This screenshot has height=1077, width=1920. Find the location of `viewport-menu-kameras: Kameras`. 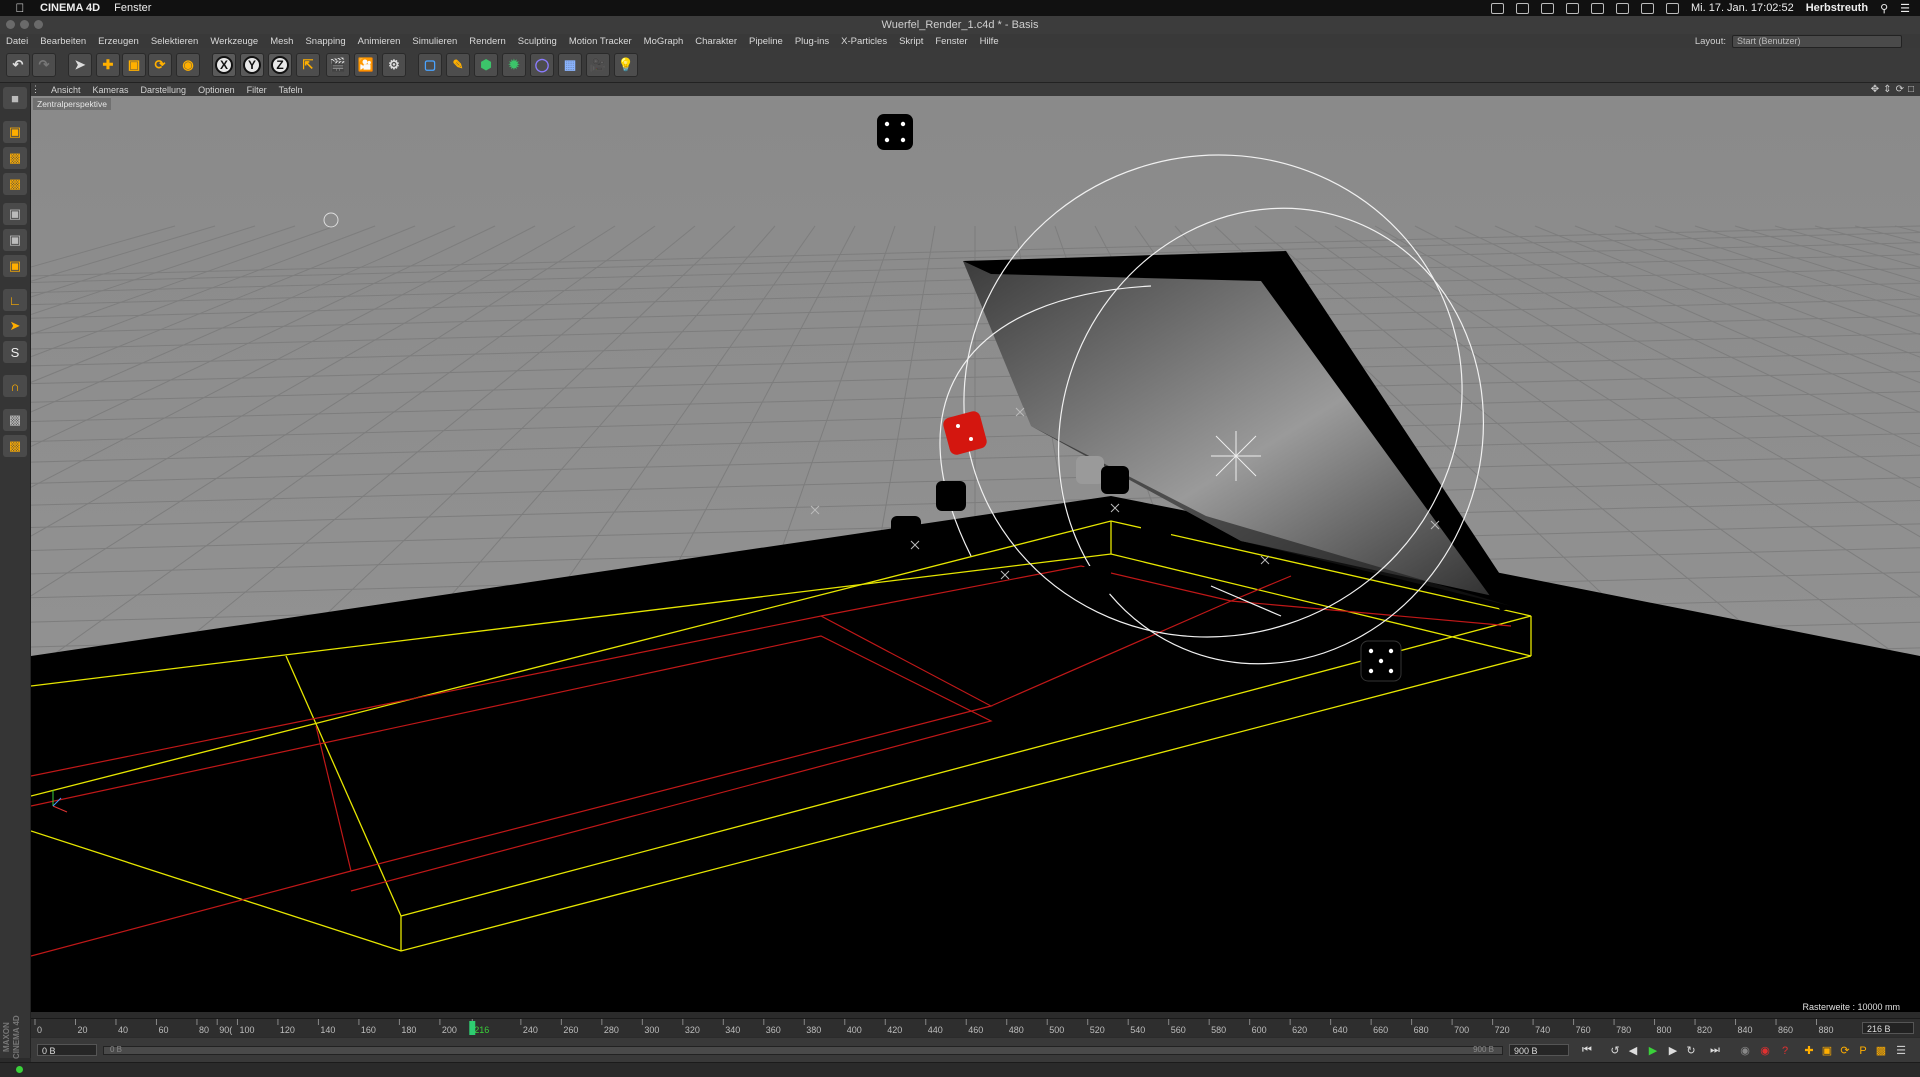

viewport-menu-kameras: Kameras is located at coordinates (111, 90).